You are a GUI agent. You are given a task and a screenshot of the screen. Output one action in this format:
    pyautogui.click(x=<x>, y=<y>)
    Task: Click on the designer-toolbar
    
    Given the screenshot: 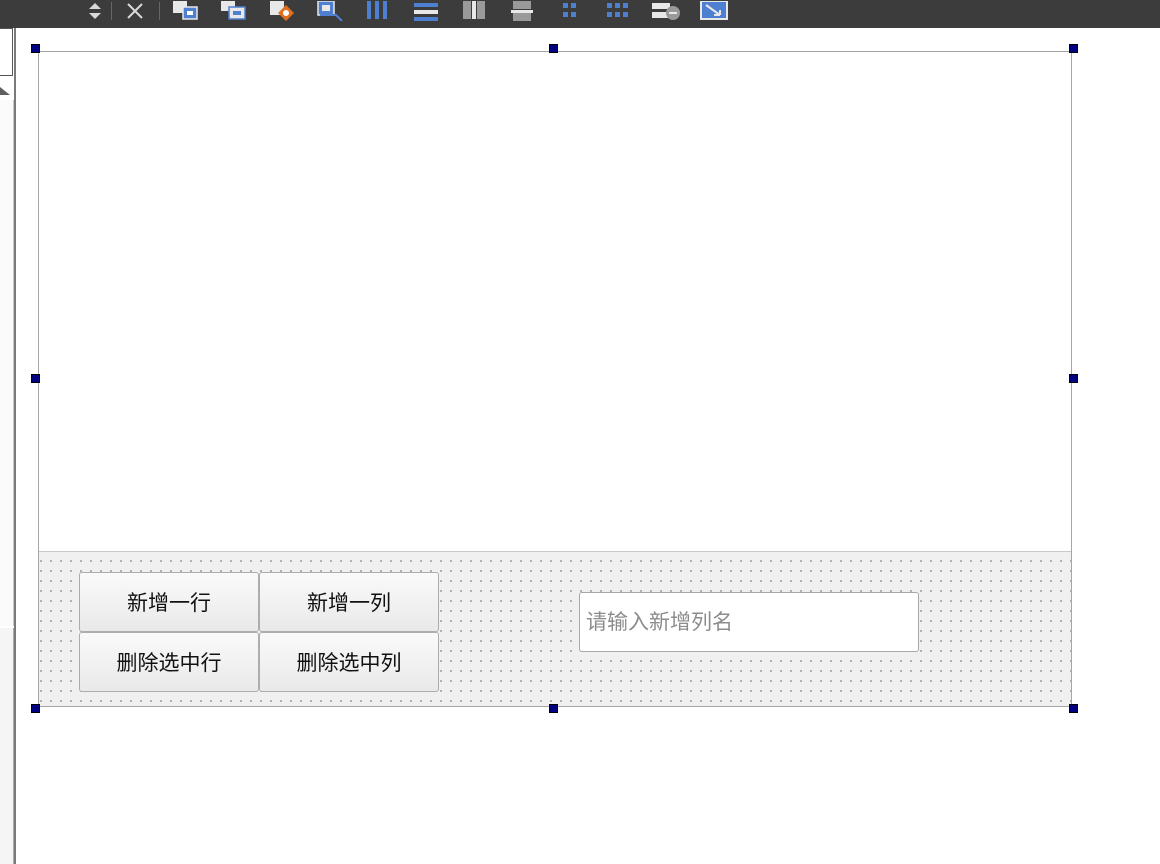 What is the action you would take?
    pyautogui.click(x=580, y=14)
    